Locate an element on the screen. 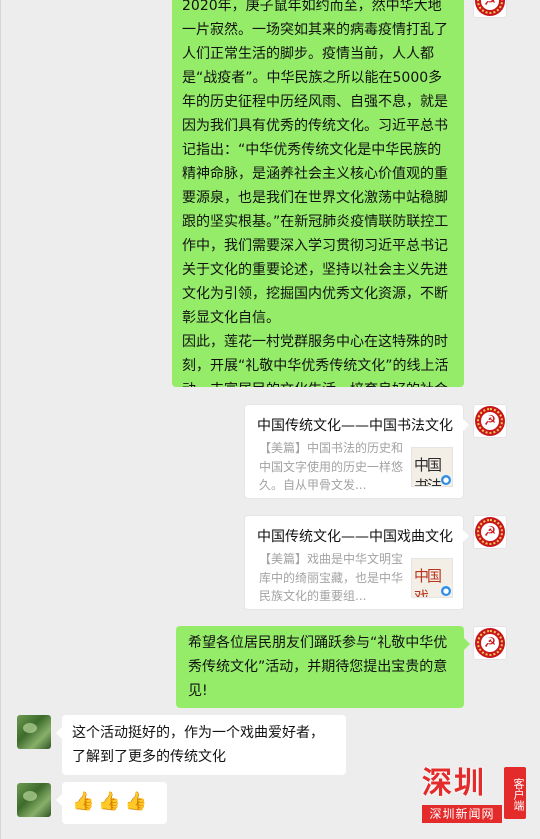  card-title: 中国传统文化——中国戏曲文化 is located at coordinates (355, 537).